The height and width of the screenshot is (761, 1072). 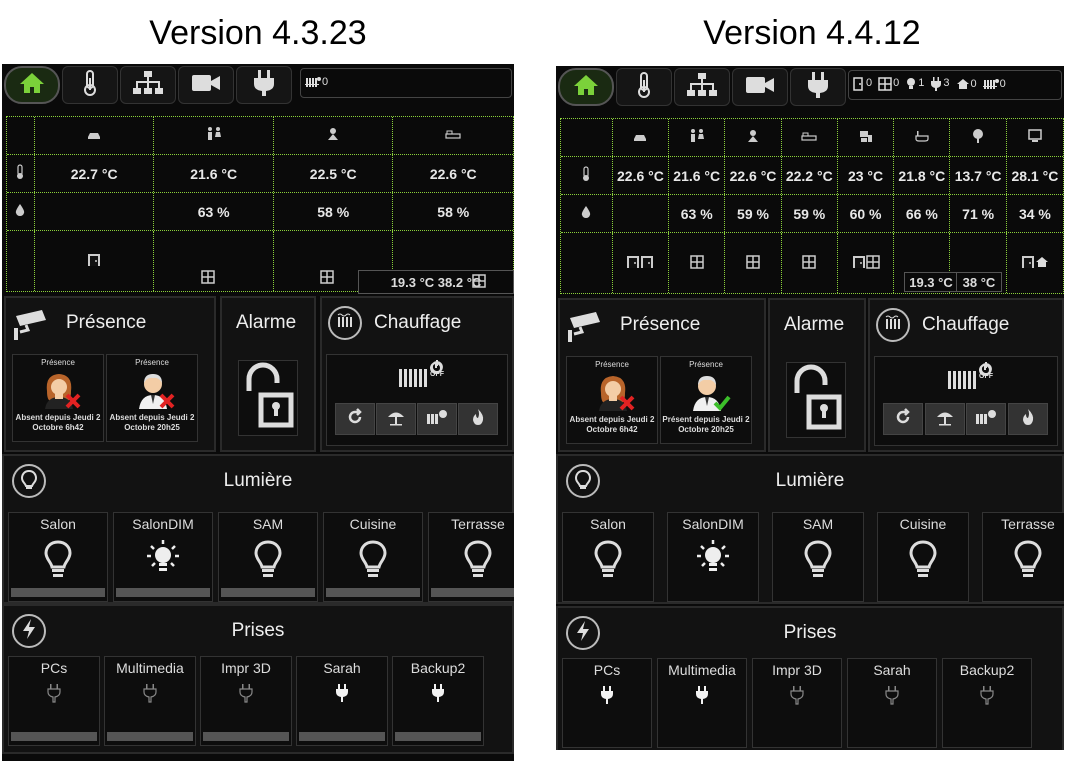 What do you see at coordinates (922, 213) in the screenshot?
I see `grid-cell: 66 %` at bounding box center [922, 213].